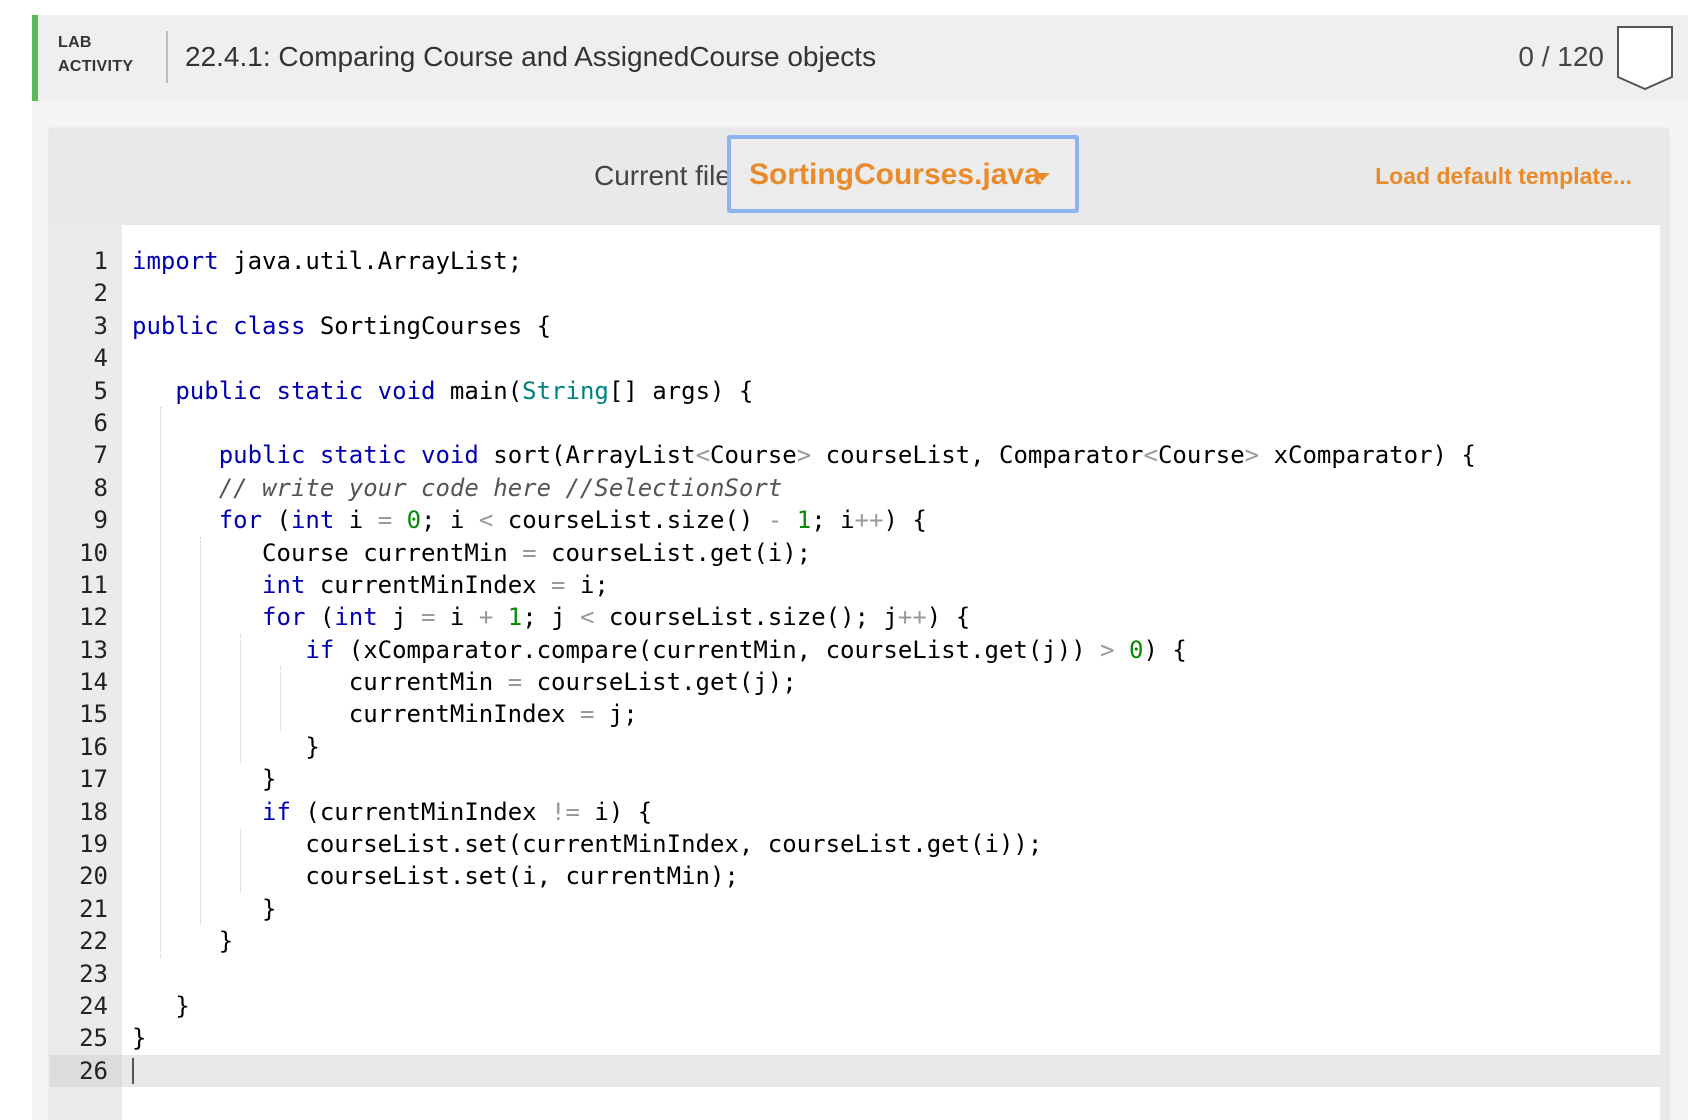 This screenshot has height=1120, width=1708. Describe the element at coordinates (855, 358) in the screenshot. I see `code-line: 4` at that location.